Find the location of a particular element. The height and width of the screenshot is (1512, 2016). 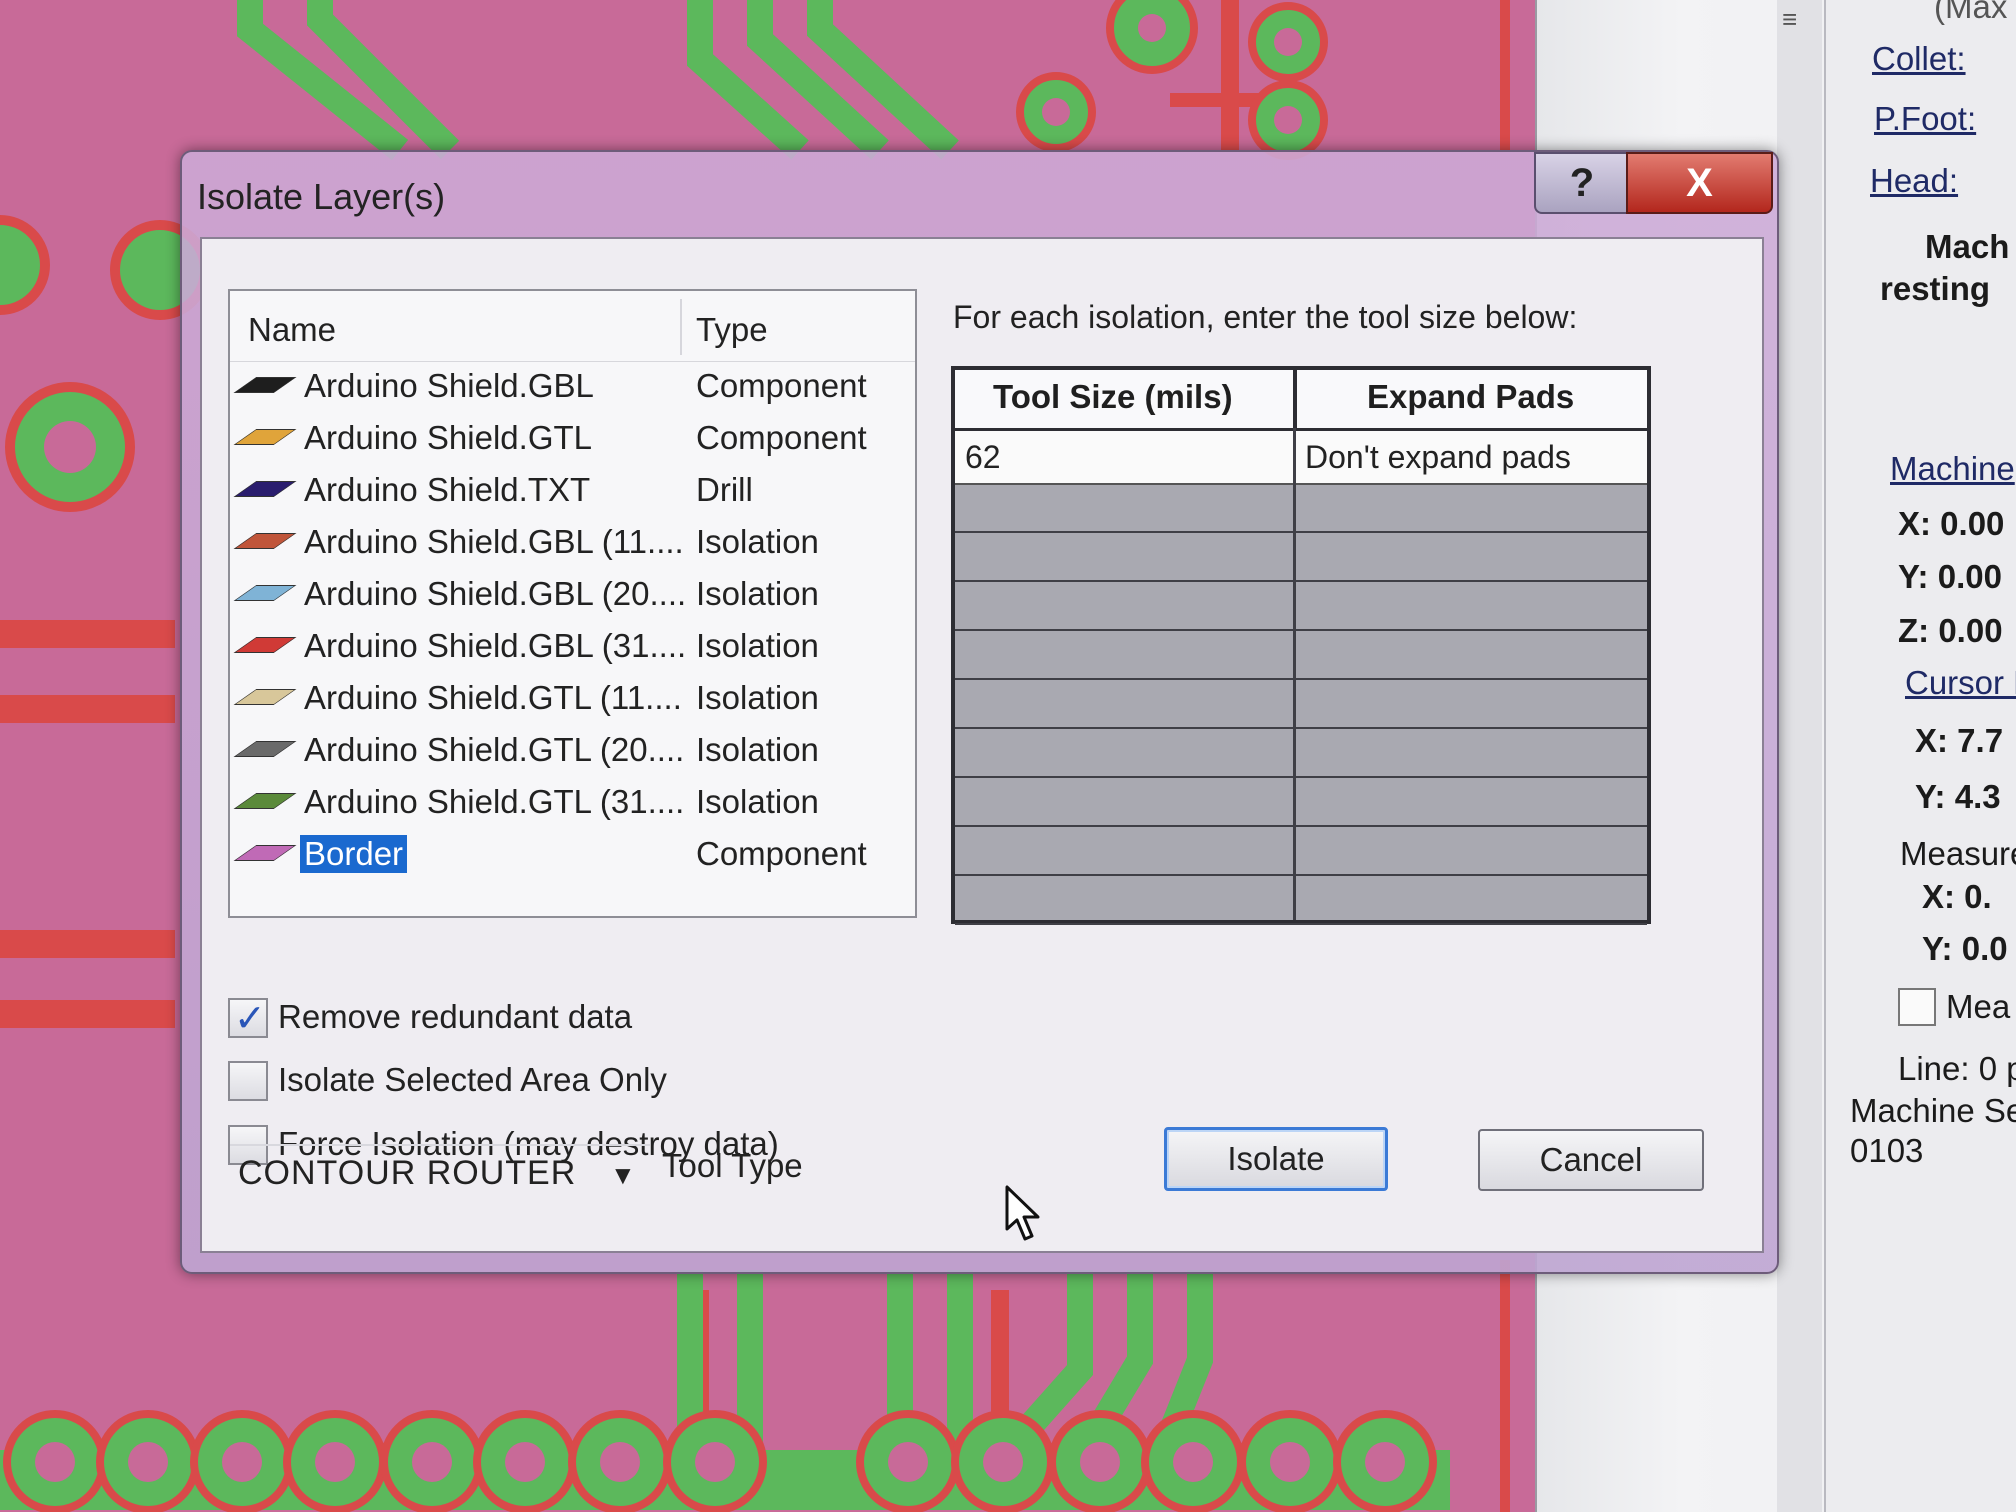

machine-x: X: 0.00 is located at coordinates (1951, 523).